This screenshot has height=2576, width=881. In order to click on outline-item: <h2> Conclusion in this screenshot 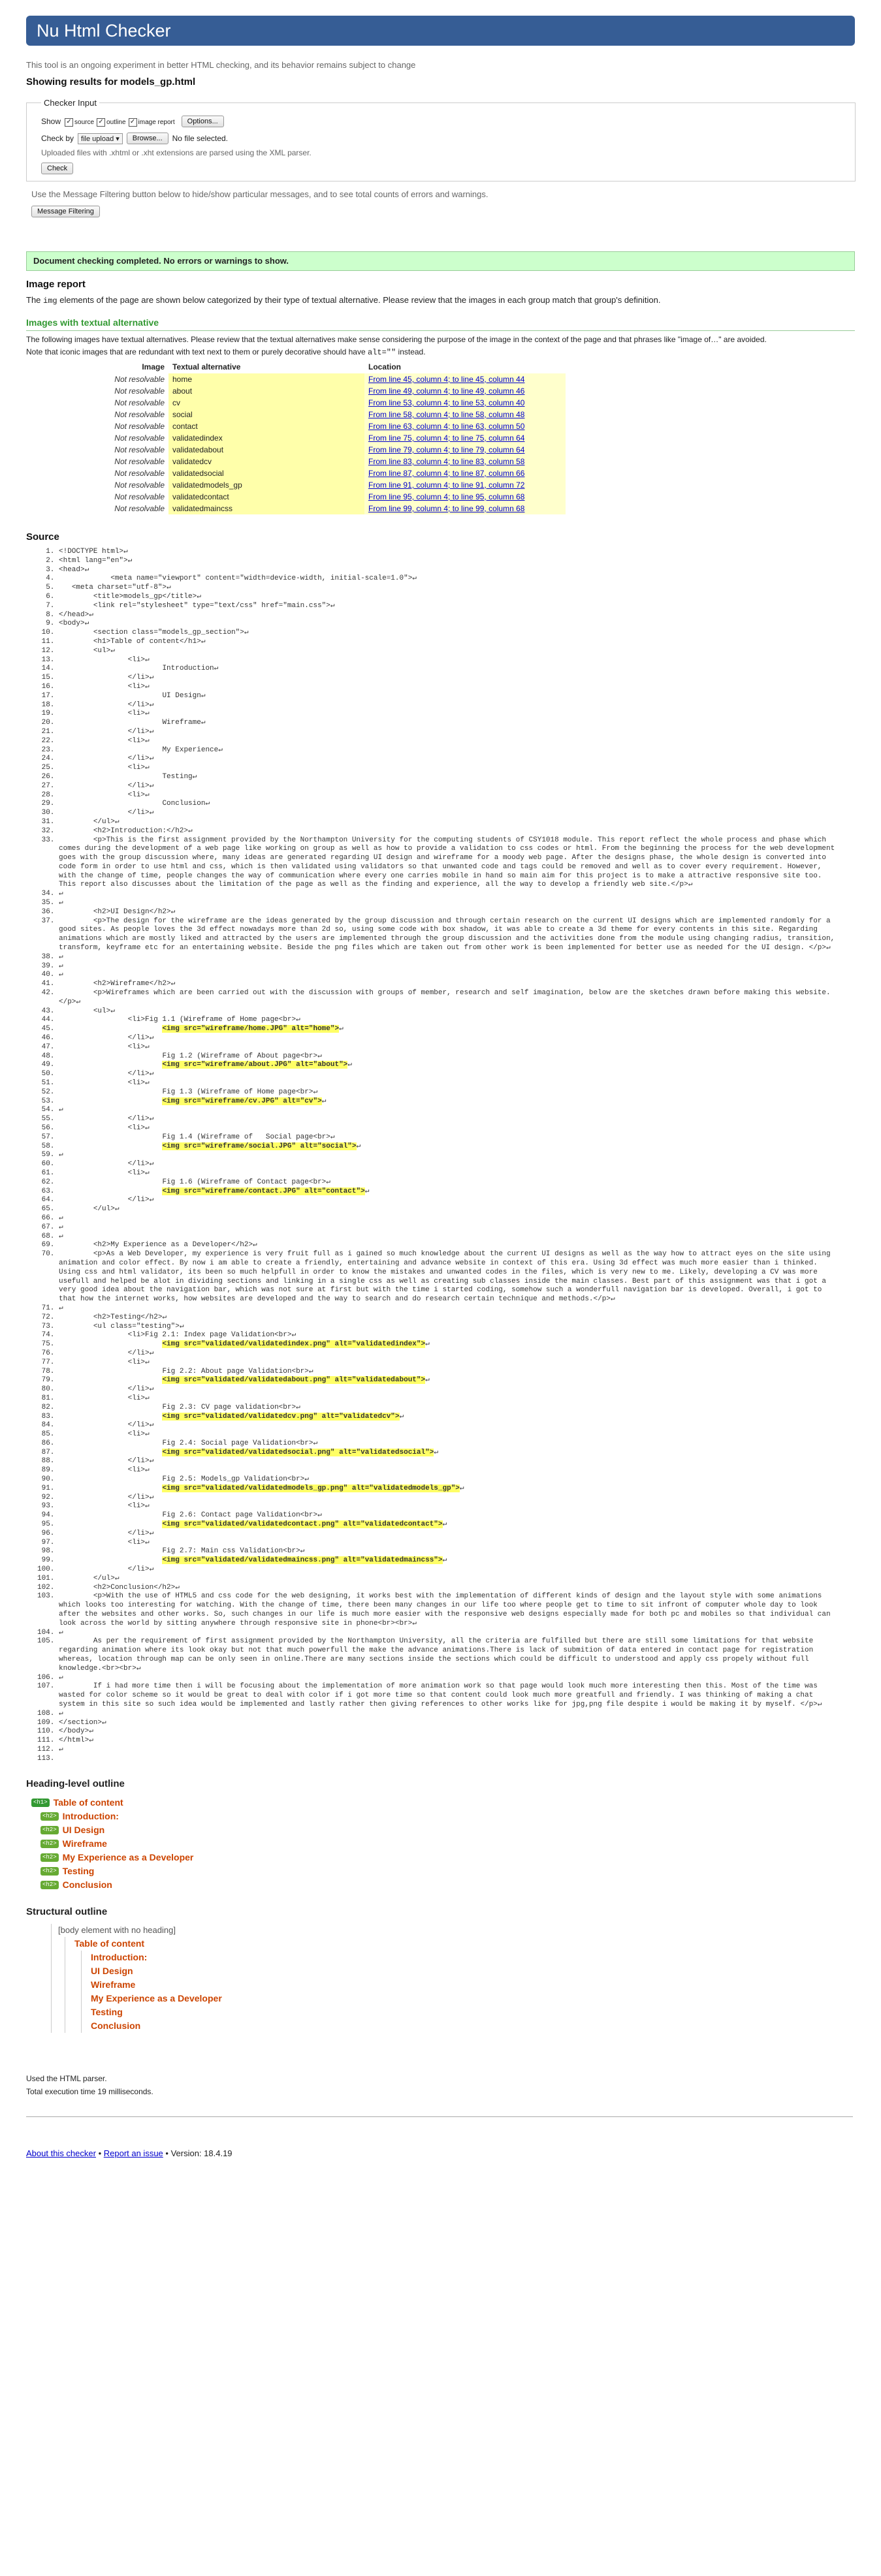, I will do `click(448, 1885)`.